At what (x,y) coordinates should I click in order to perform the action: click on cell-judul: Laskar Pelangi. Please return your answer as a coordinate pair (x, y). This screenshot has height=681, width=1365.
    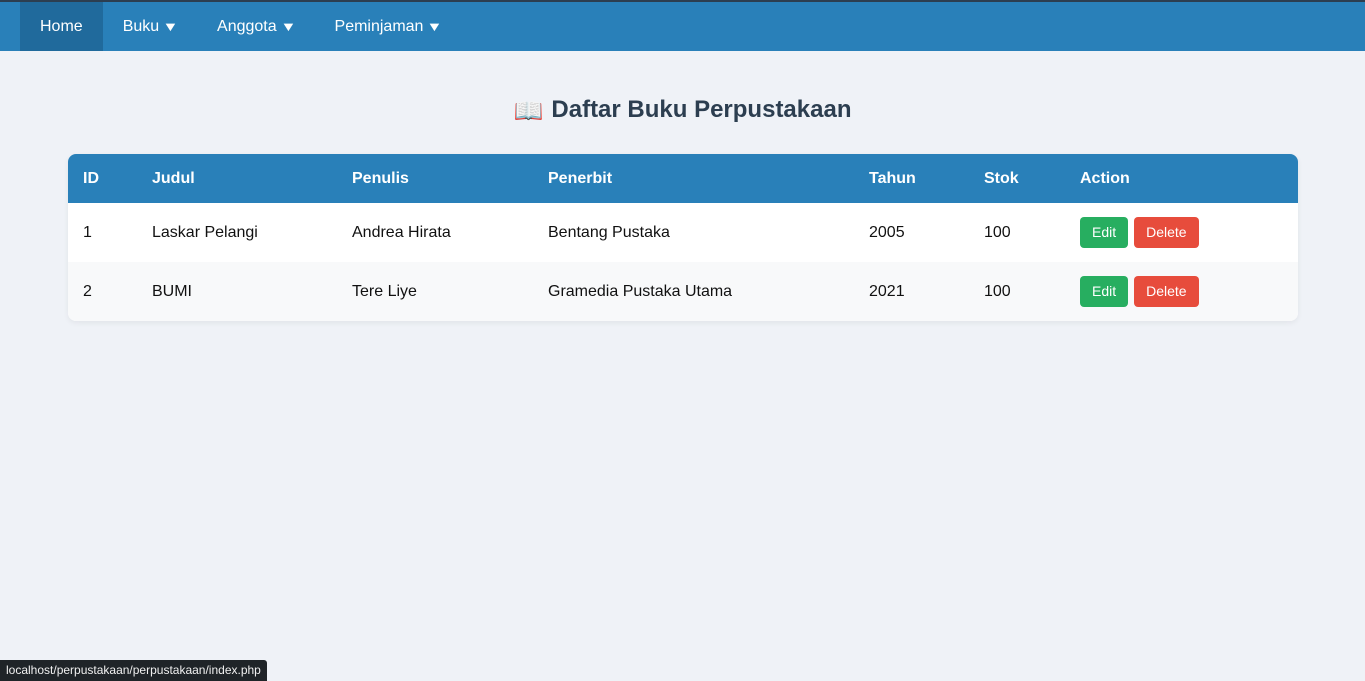
    Looking at the image, I should click on (205, 232).